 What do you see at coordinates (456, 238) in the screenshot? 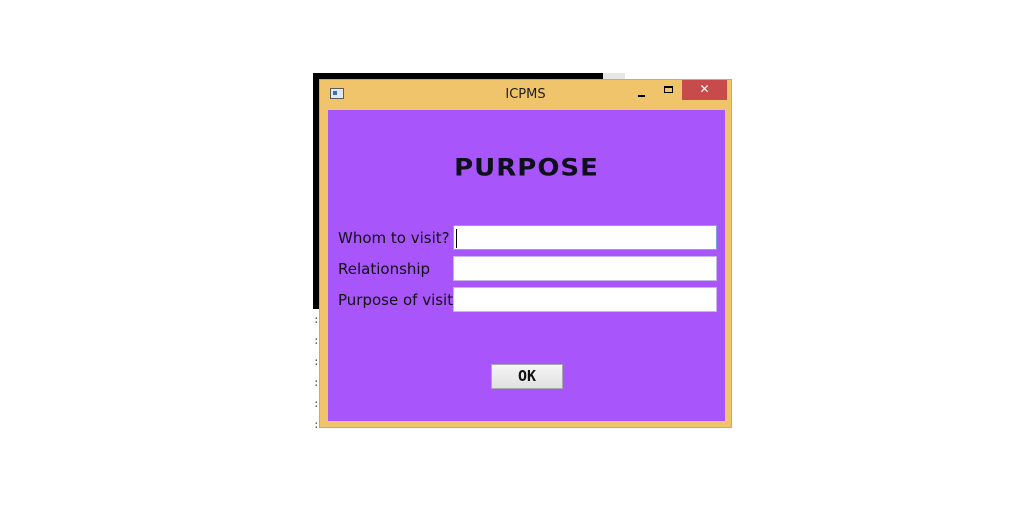
I see `text-caret` at bounding box center [456, 238].